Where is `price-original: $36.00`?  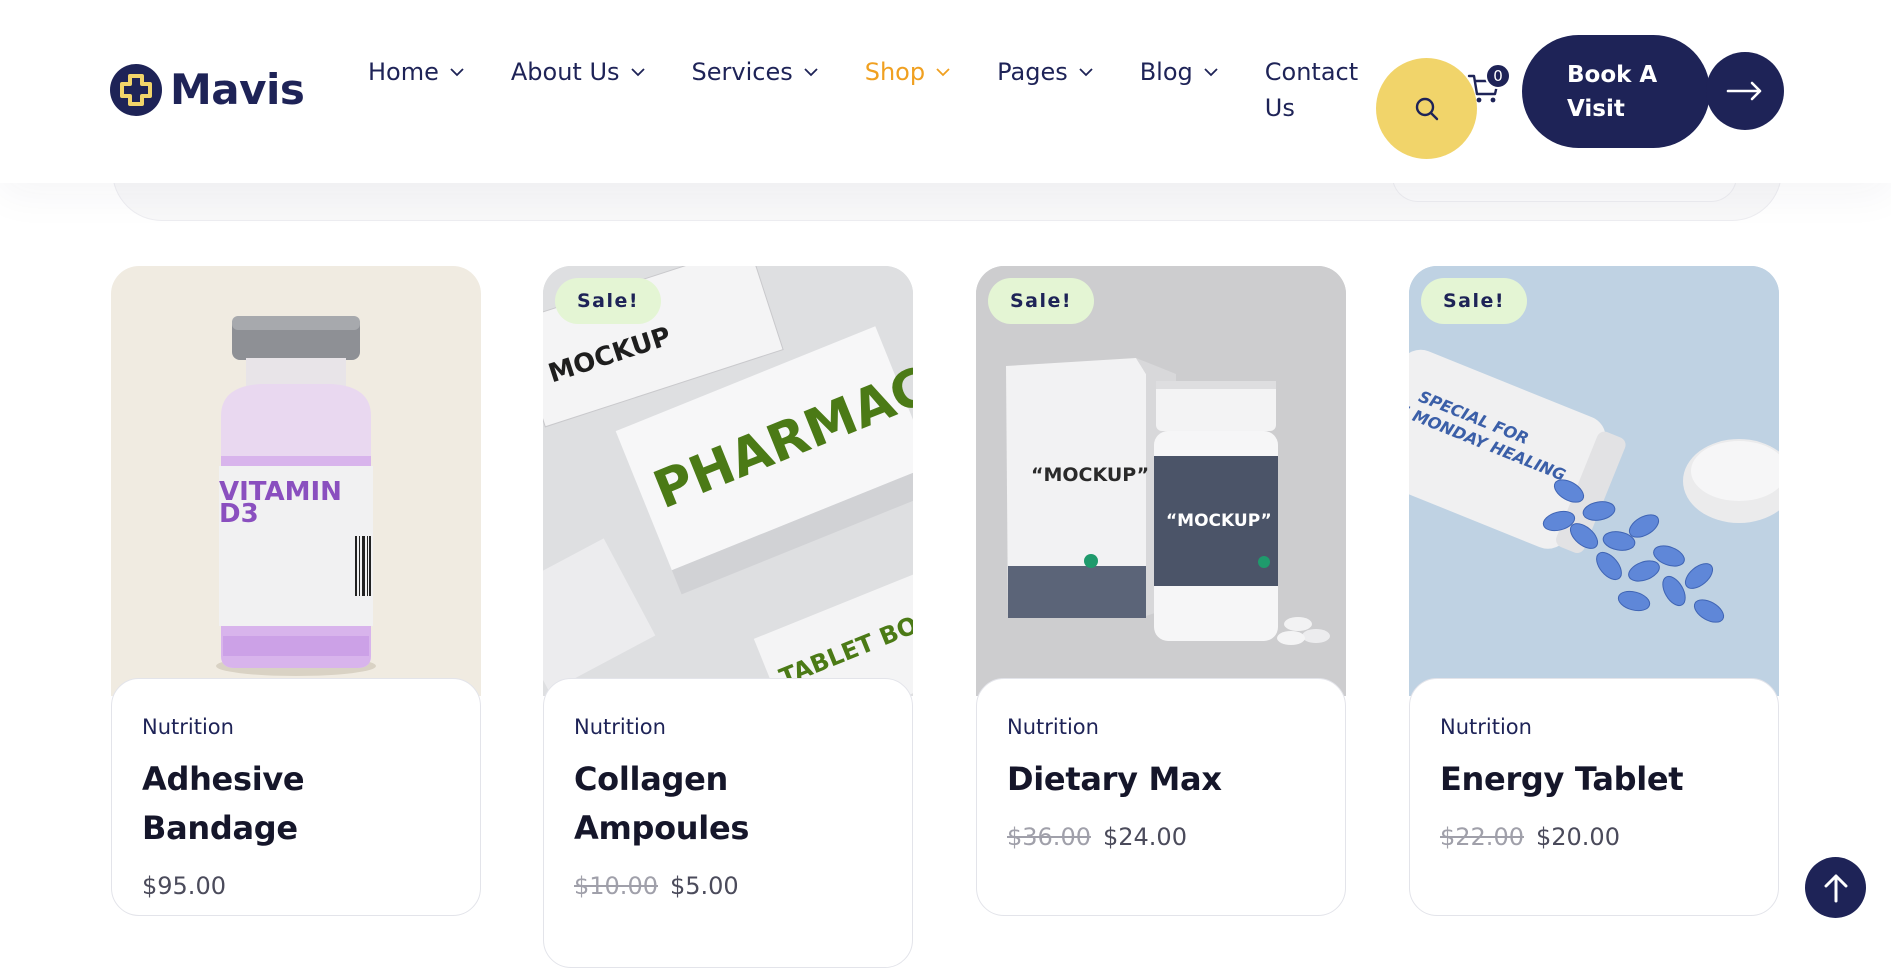
price-original: $36.00 is located at coordinates (1049, 837).